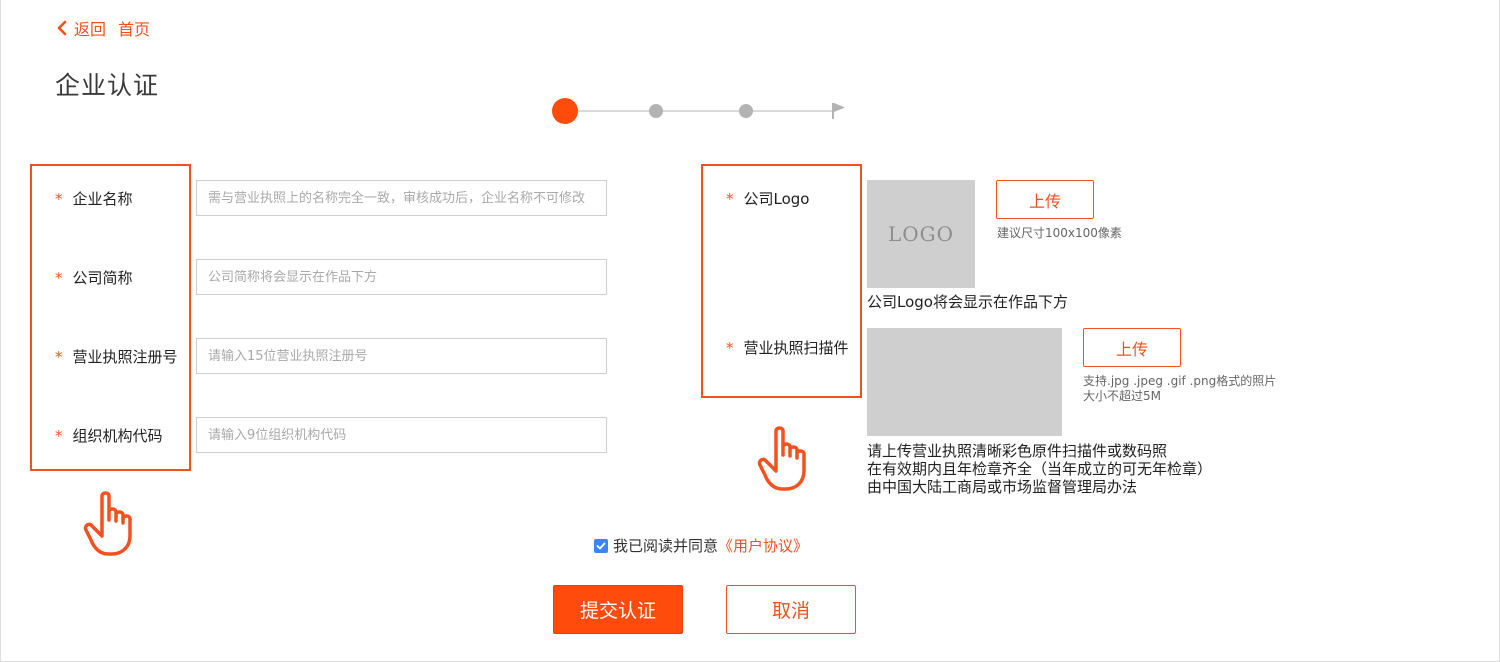  I want to click on field-label-company-name: * 企业名称, so click(94, 199).